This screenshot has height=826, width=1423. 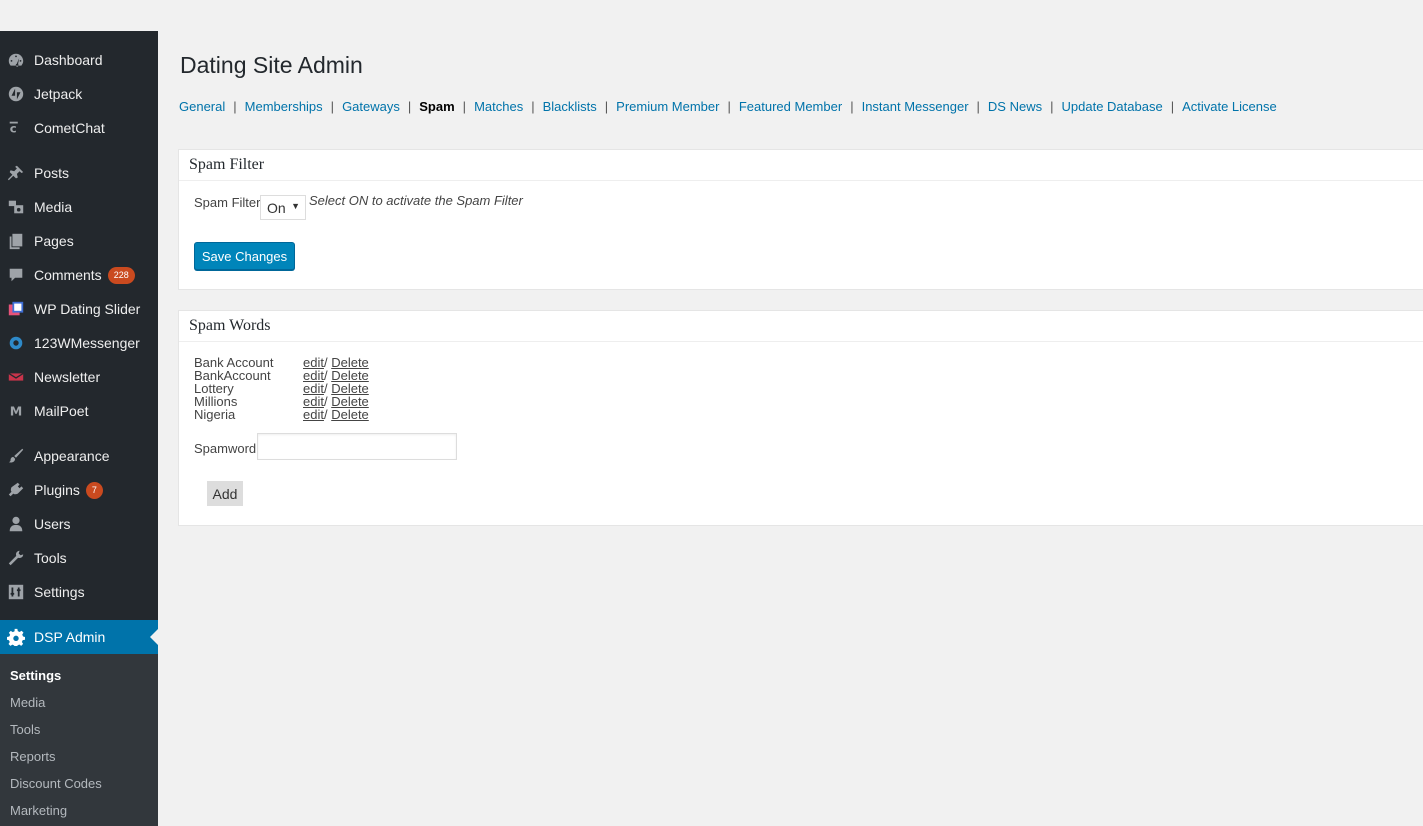 I want to click on svg-text: c, so click(x=13, y=129).